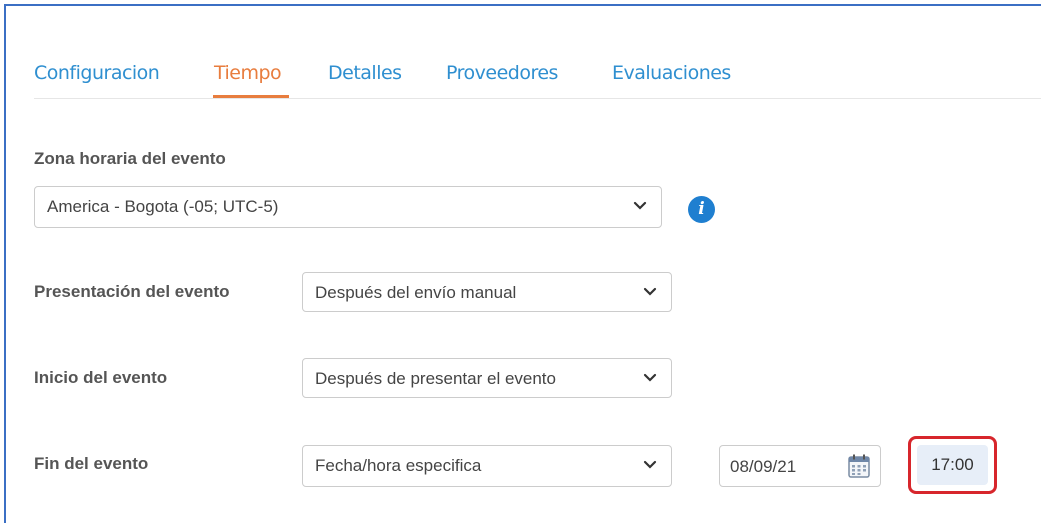  Describe the element at coordinates (163, 206) in the screenshot. I see `timezone-value: America - Bogota (-05; UTC-5)` at that location.